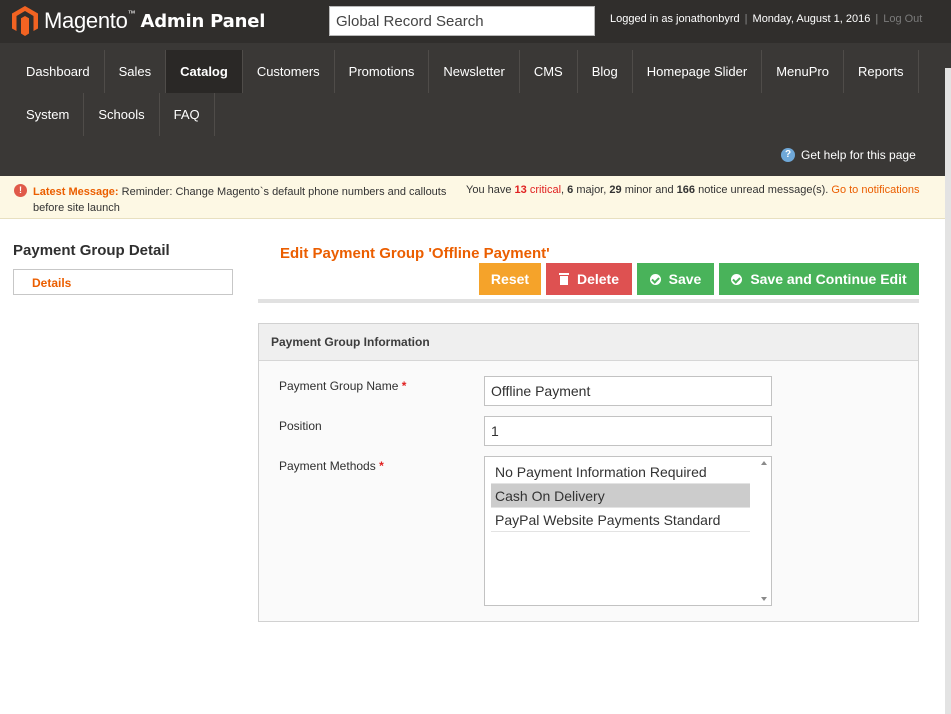 The image size is (951, 714). What do you see at coordinates (136, 71) in the screenshot?
I see `nav-item-sales: Sales` at bounding box center [136, 71].